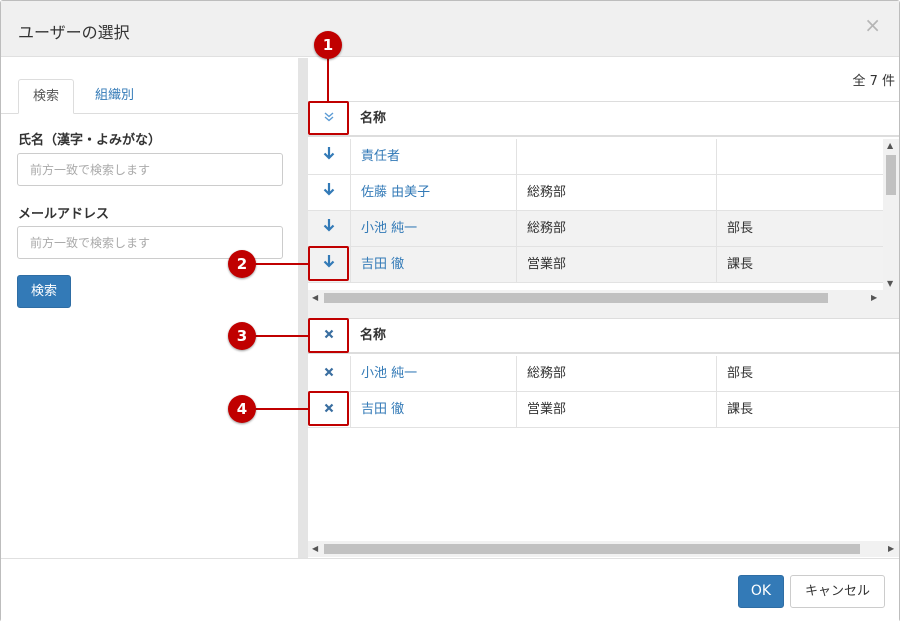  What do you see at coordinates (64, 214) in the screenshot?
I see `email-label: メールアドレス` at bounding box center [64, 214].